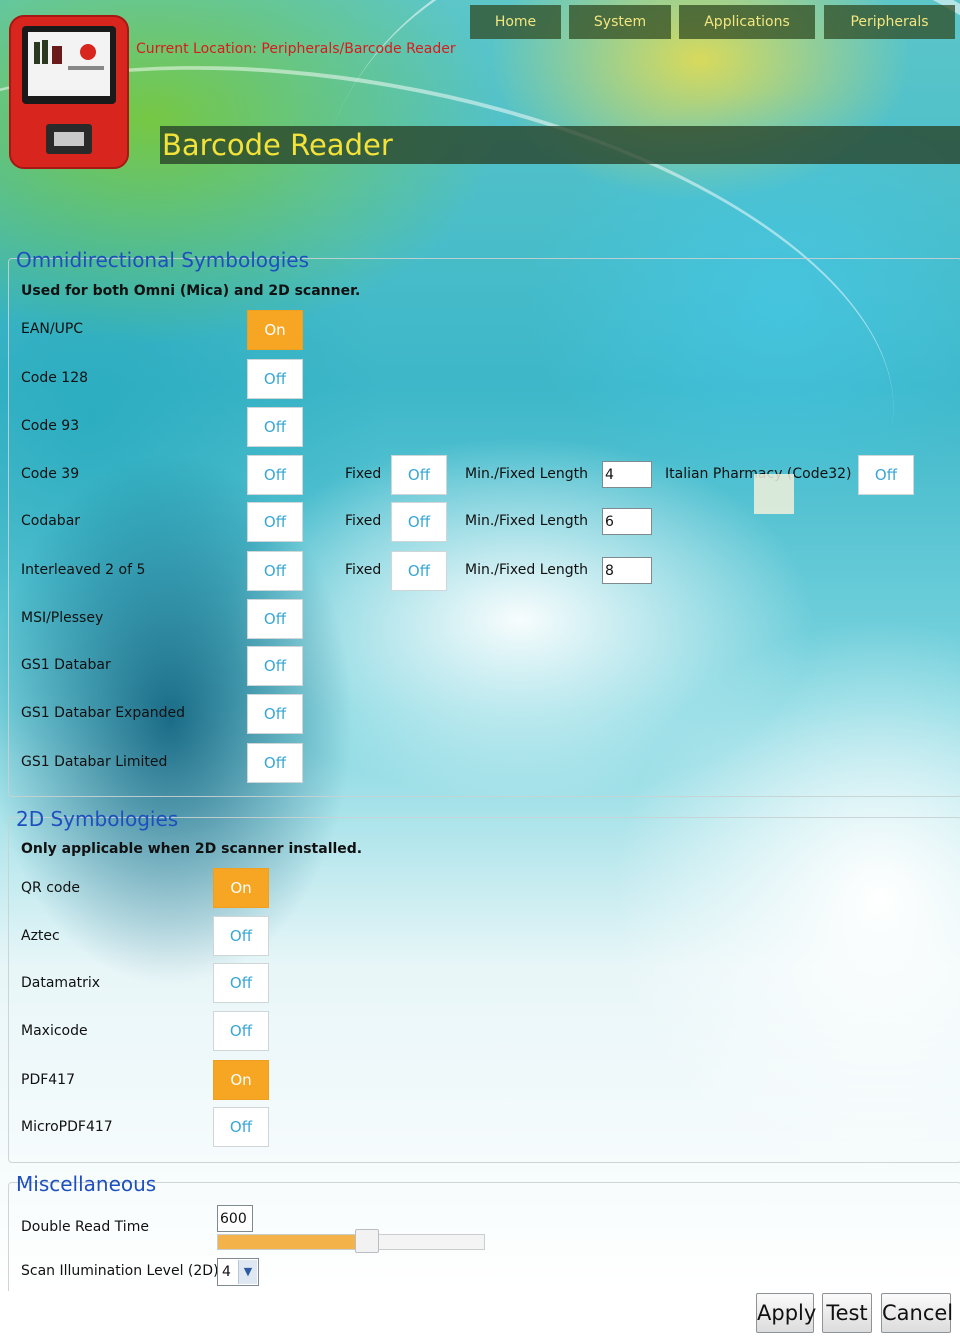 This screenshot has height=1339, width=960. What do you see at coordinates (419, 571) in the screenshot?
I see `toggle-fixed-interleaved-2of5: Off` at bounding box center [419, 571].